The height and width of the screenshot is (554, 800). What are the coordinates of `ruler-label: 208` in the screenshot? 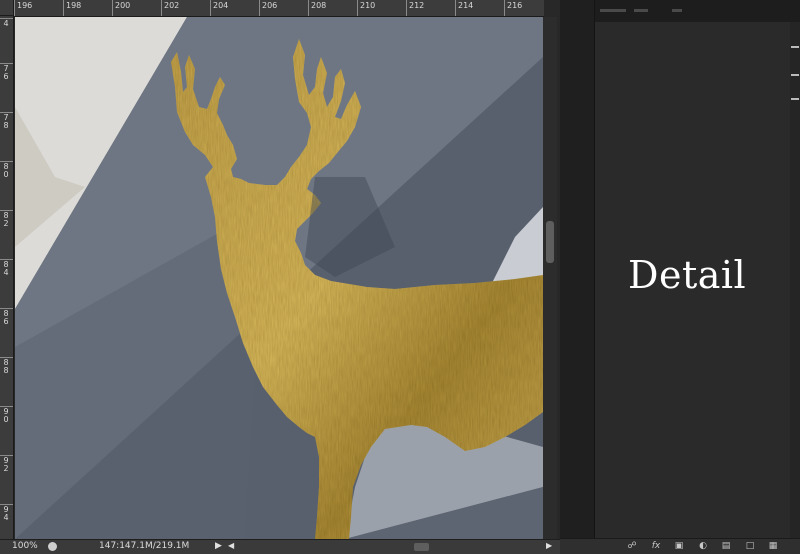 It's located at (319, 5).